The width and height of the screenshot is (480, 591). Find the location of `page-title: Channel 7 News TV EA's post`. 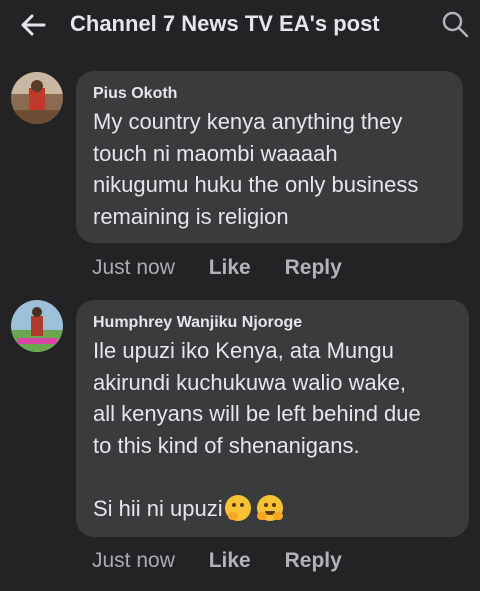

page-title: Channel 7 News TV EA's post is located at coordinates (225, 23).